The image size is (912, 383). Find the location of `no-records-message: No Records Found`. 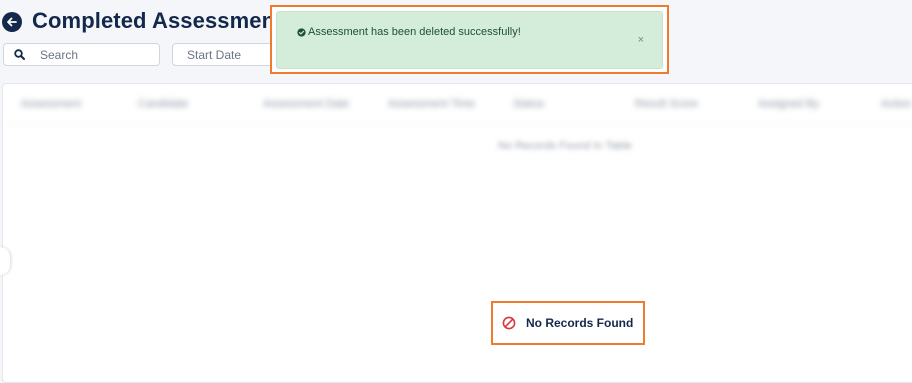

no-records-message: No Records Found is located at coordinates (568, 323).